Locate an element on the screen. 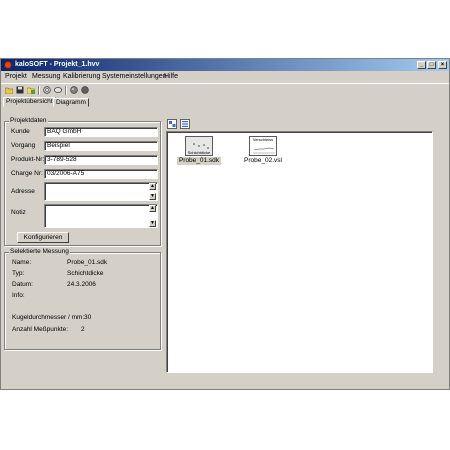  file-name: Probe_02.vsl is located at coordinates (263, 160).